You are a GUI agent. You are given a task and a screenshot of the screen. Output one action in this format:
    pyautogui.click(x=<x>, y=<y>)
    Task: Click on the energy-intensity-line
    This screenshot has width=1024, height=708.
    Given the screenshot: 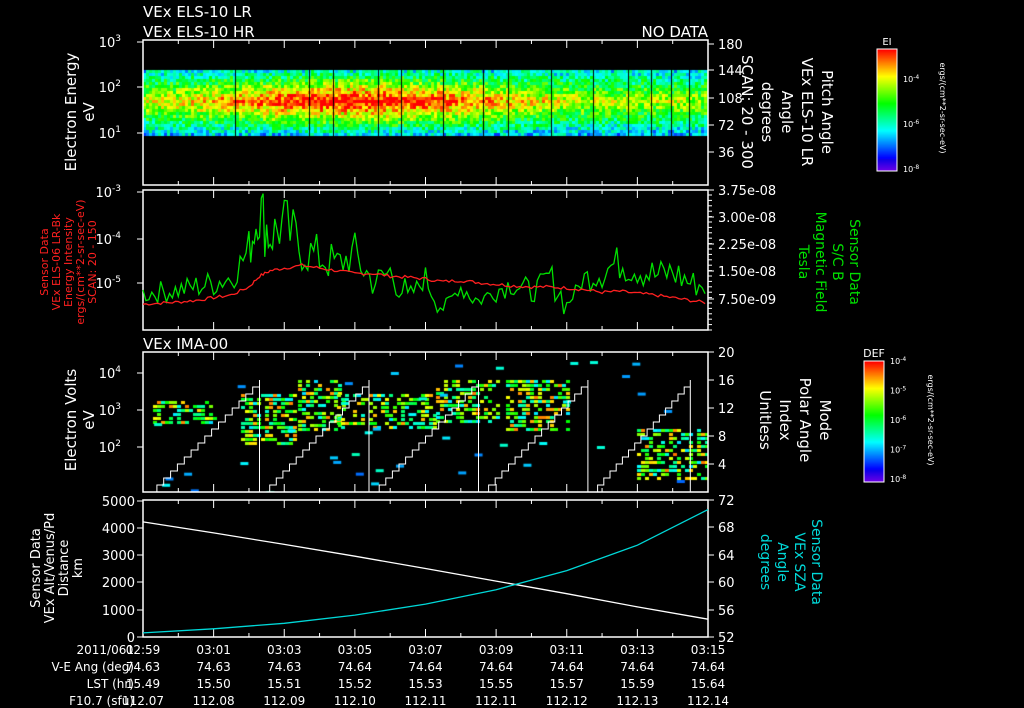 What is the action you would take?
    pyautogui.click(x=424, y=284)
    